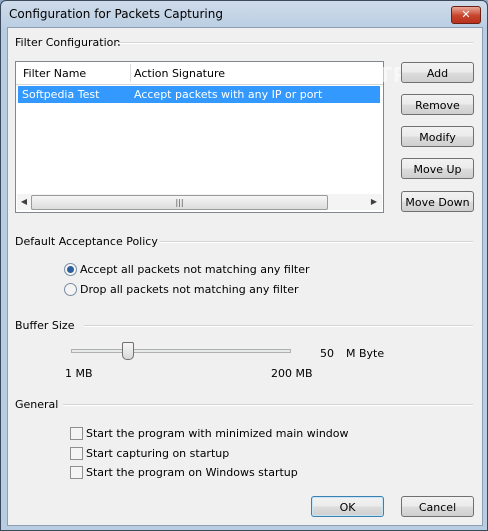 This screenshot has height=531, width=488. What do you see at coordinates (128, 351) in the screenshot?
I see `buffer-slider-thumb` at bounding box center [128, 351].